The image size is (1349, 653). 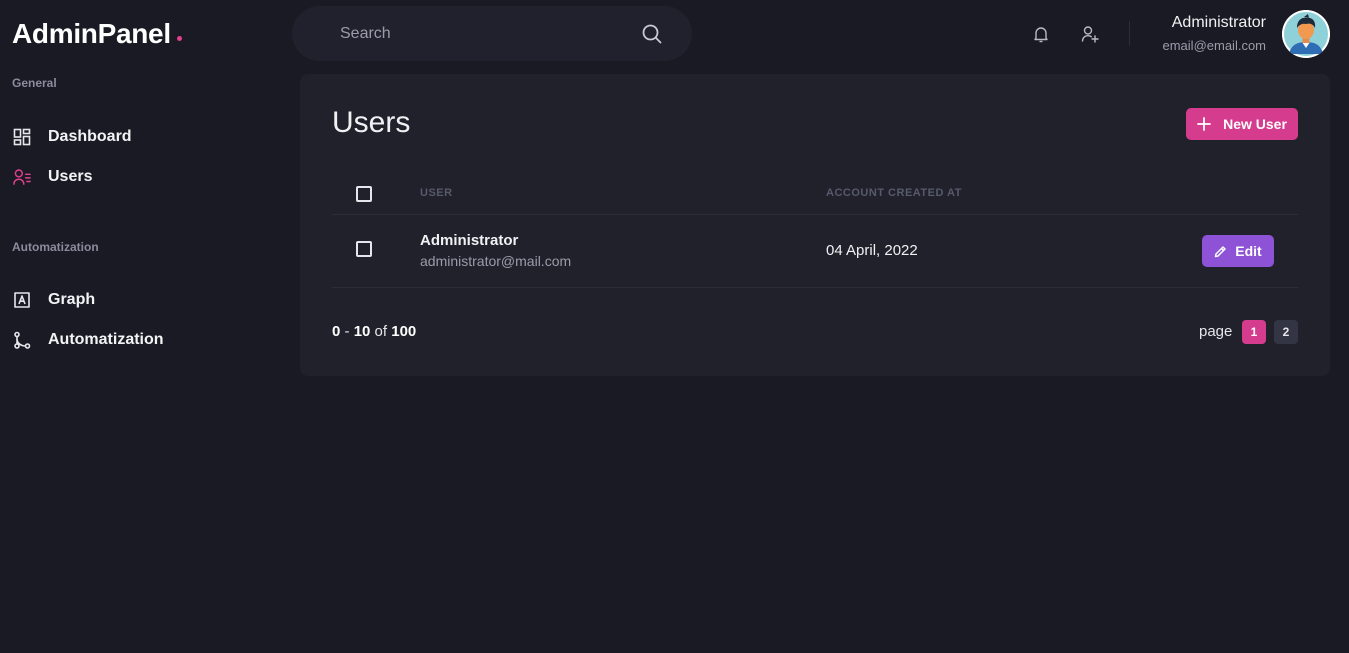 What do you see at coordinates (371, 122) in the screenshot?
I see `page-title: Users` at bounding box center [371, 122].